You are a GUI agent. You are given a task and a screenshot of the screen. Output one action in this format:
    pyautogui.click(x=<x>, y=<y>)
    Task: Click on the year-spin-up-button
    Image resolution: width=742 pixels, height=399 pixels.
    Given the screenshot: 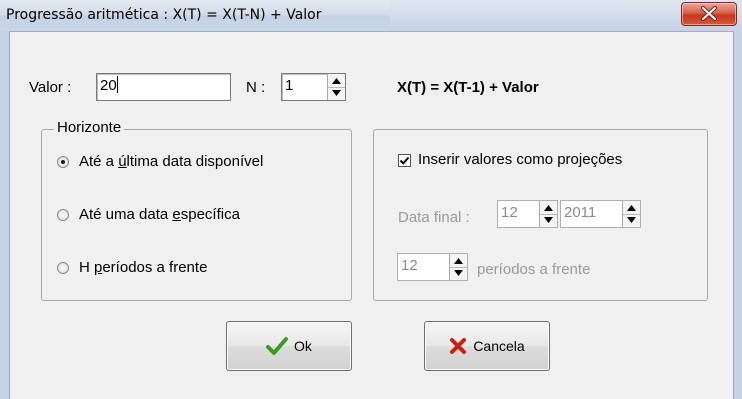 What is the action you would take?
    pyautogui.click(x=631, y=208)
    